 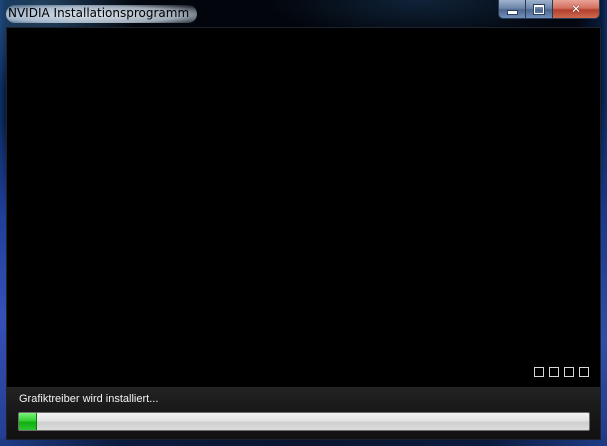 I want to click on window-title: NVIDIA Installationsprogramm, so click(x=102, y=14).